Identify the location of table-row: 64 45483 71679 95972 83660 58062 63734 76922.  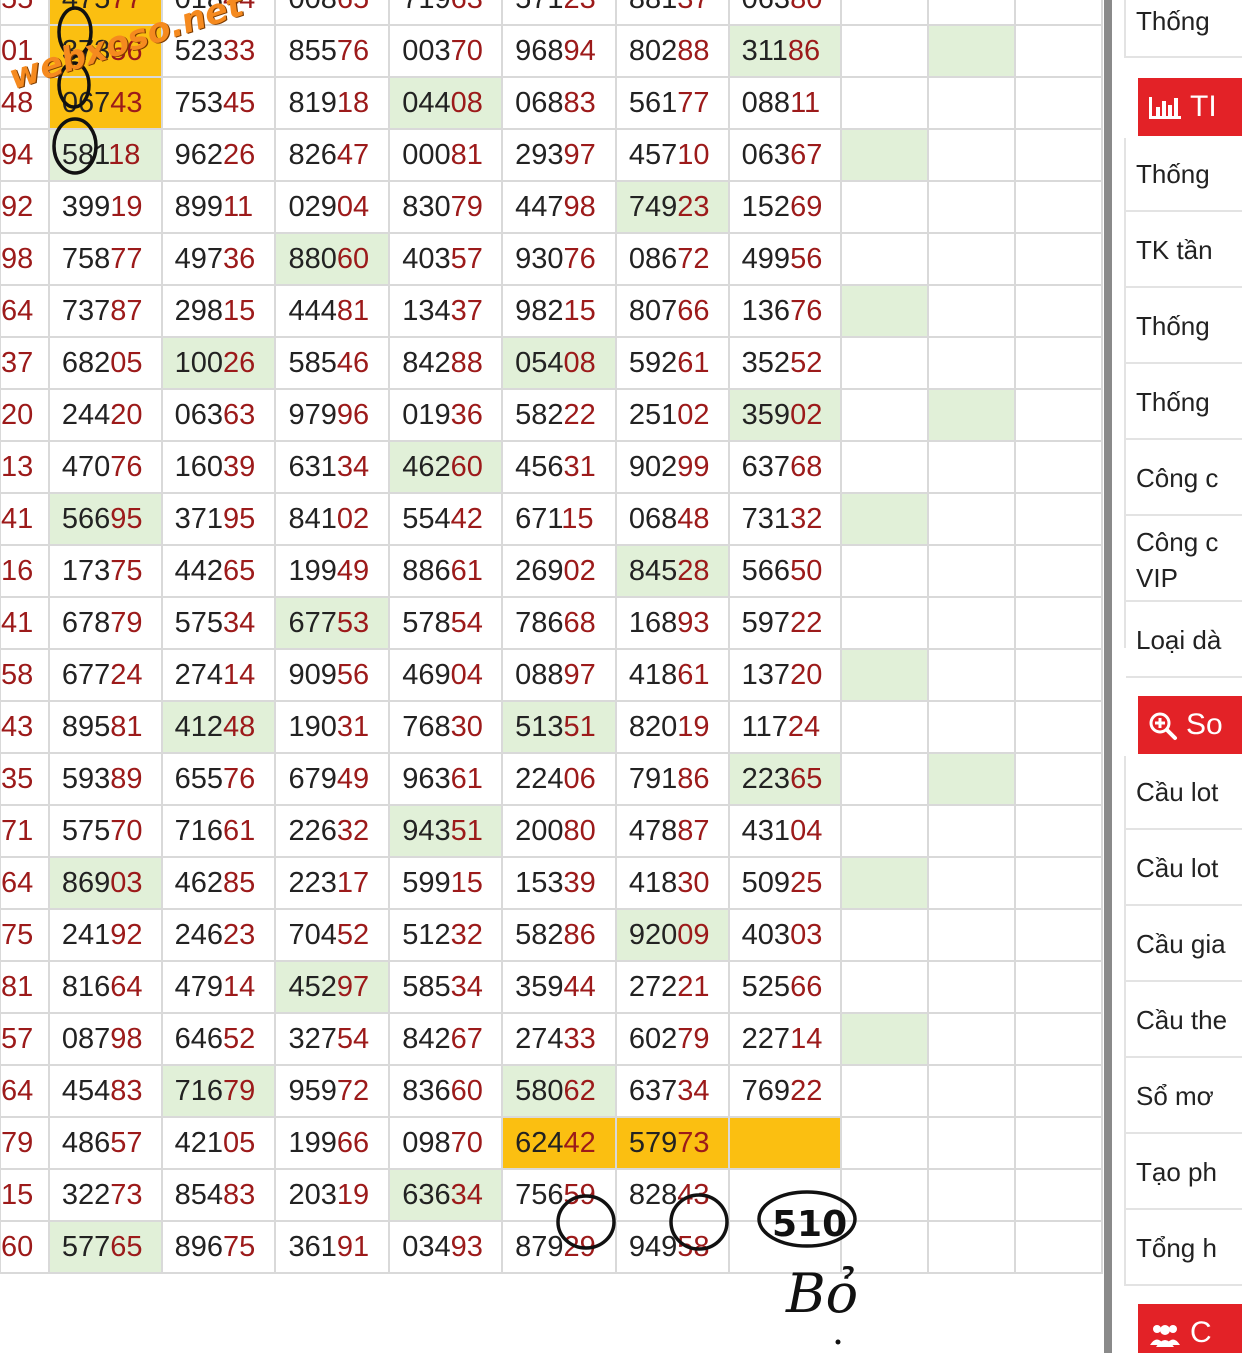
(552, 1091).